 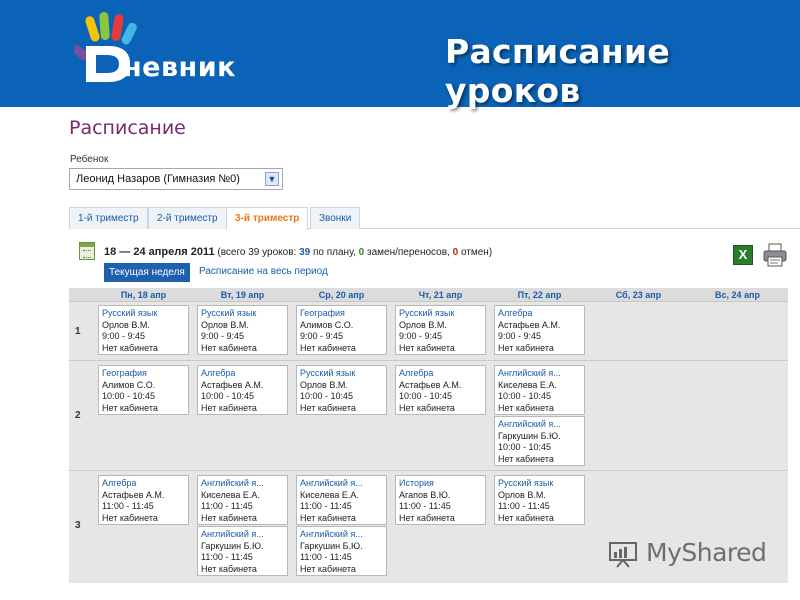 What do you see at coordinates (341, 295) in the screenshot?
I see `day-header: Ср, 20 апр` at bounding box center [341, 295].